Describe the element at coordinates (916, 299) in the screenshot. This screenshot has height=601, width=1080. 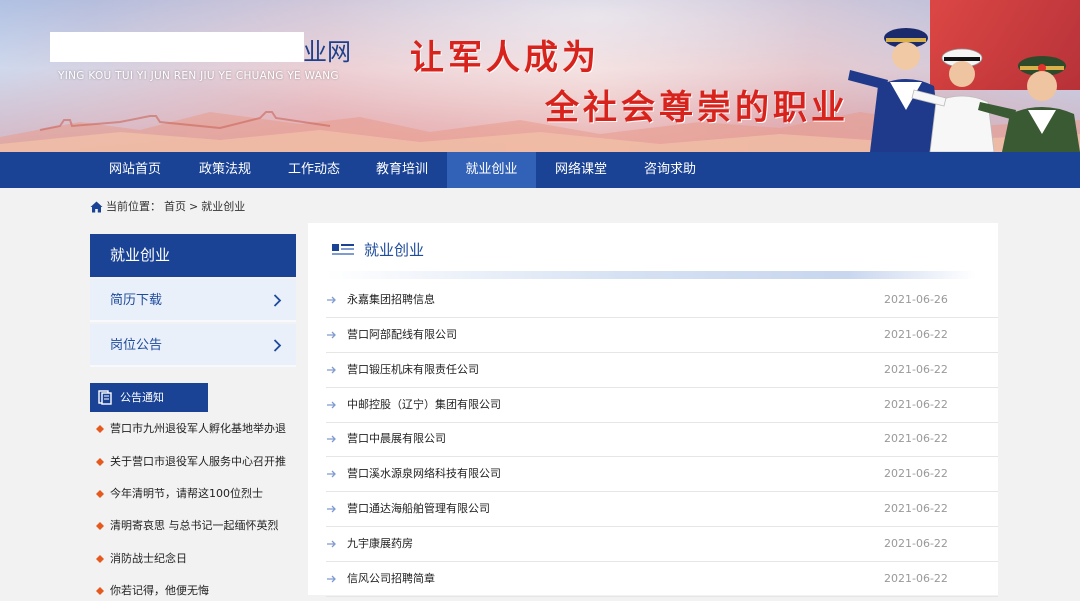
I see `article-date: 2021-06-26` at that location.